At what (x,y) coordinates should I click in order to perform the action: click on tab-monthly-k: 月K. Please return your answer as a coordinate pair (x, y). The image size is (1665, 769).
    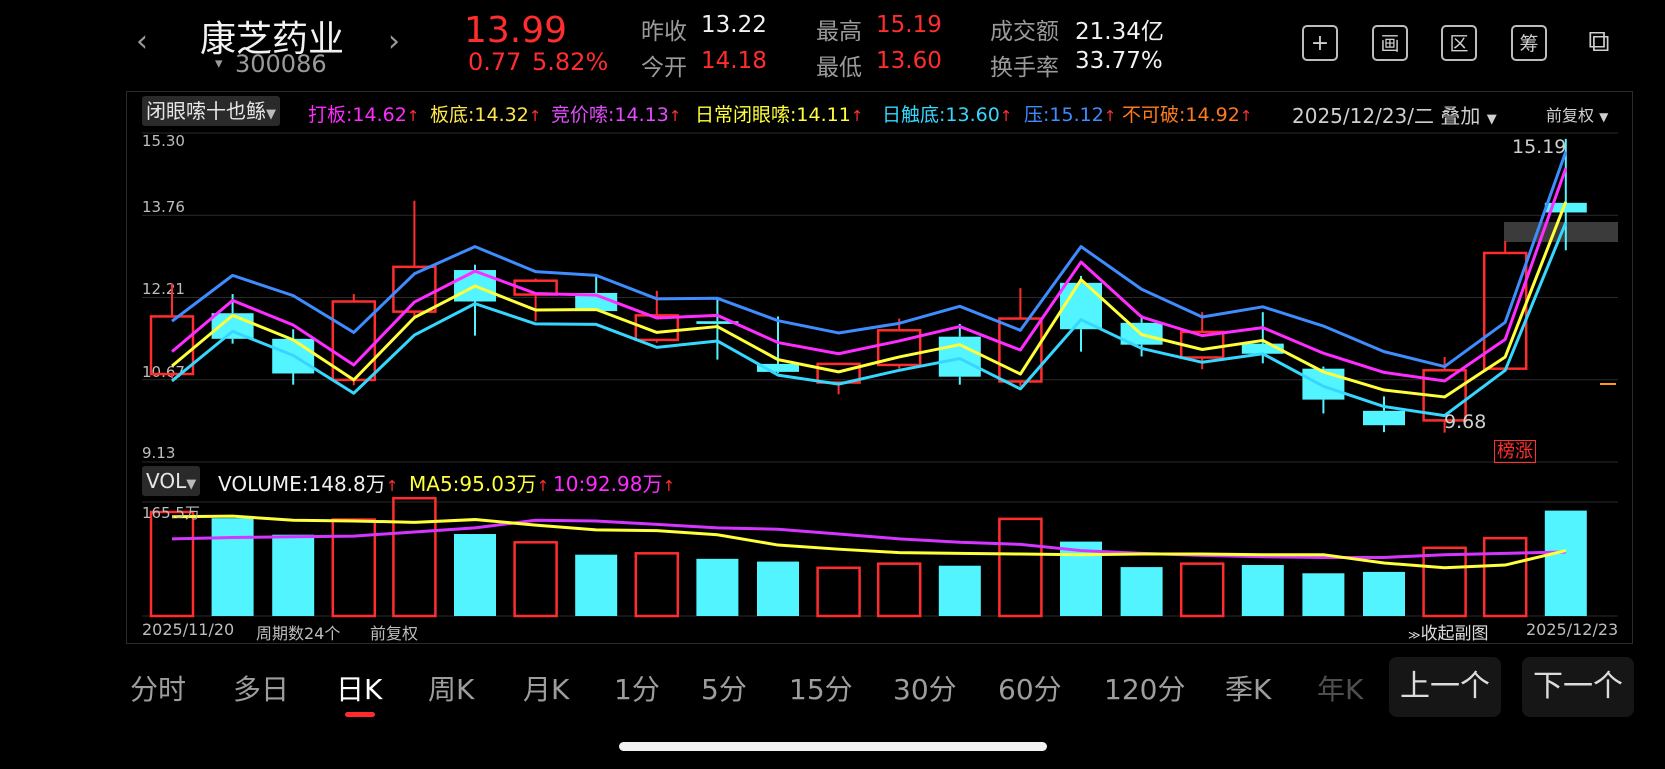
    Looking at the image, I should click on (546, 688).